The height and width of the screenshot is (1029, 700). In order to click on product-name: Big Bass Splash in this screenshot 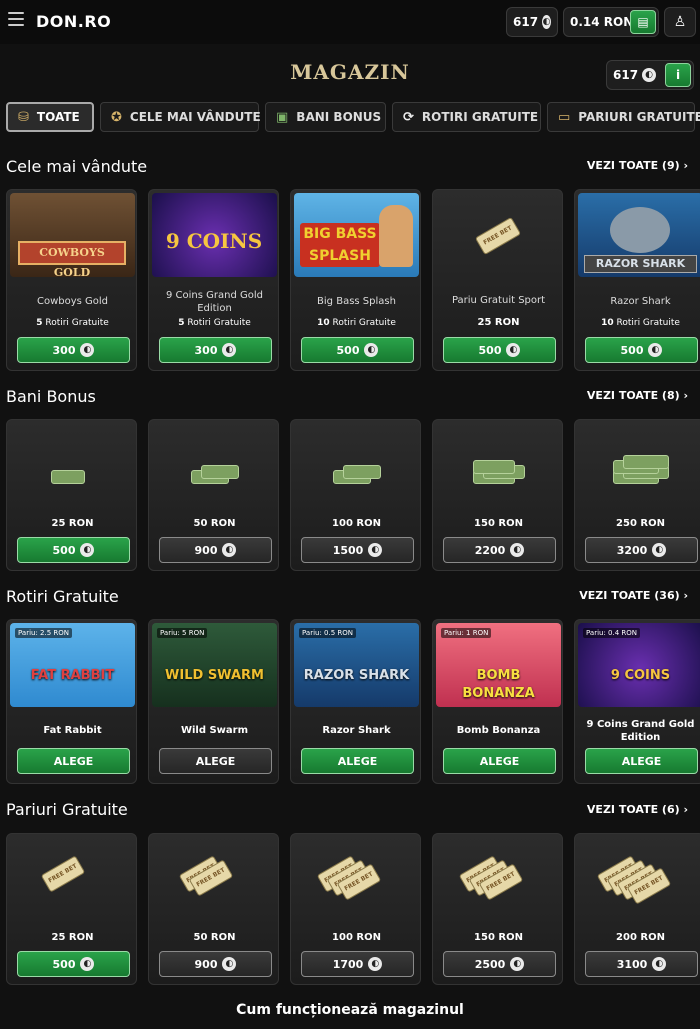, I will do `click(356, 301)`.